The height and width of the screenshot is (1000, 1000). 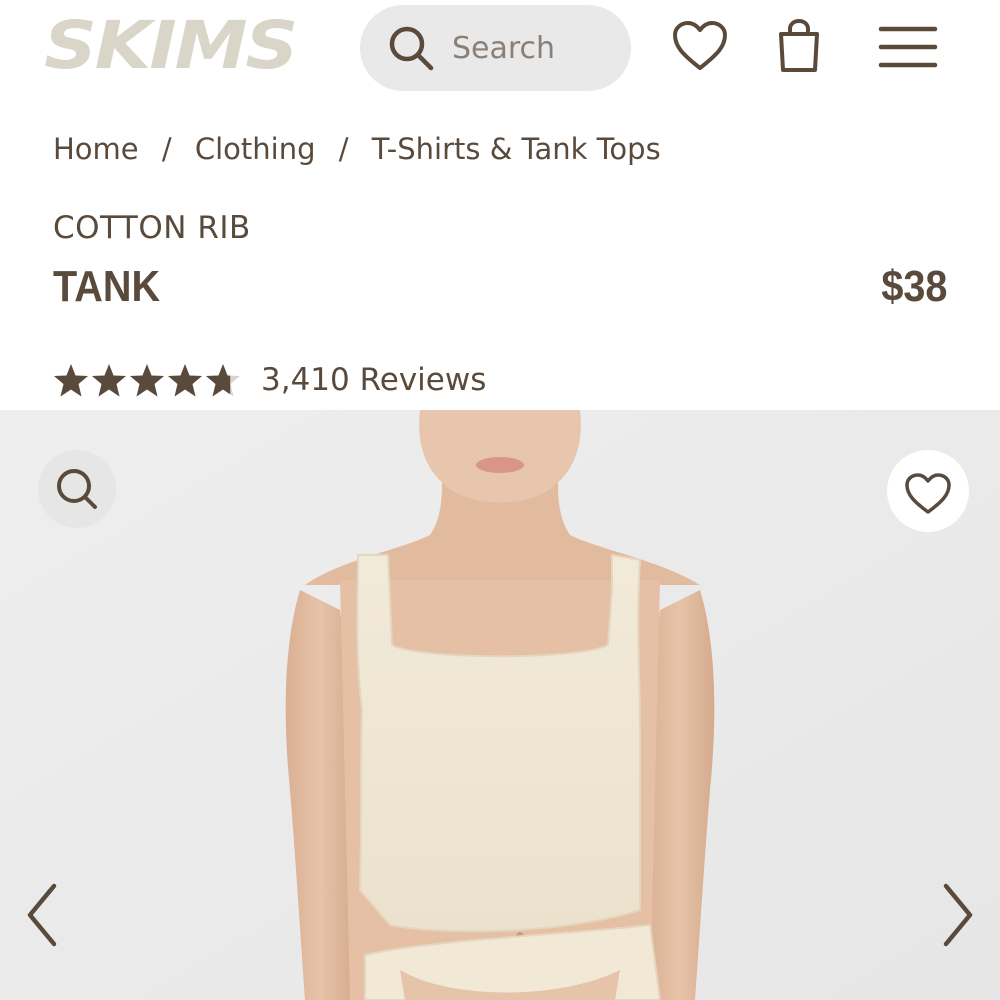 I want to click on product-price: $38, so click(x=913, y=286).